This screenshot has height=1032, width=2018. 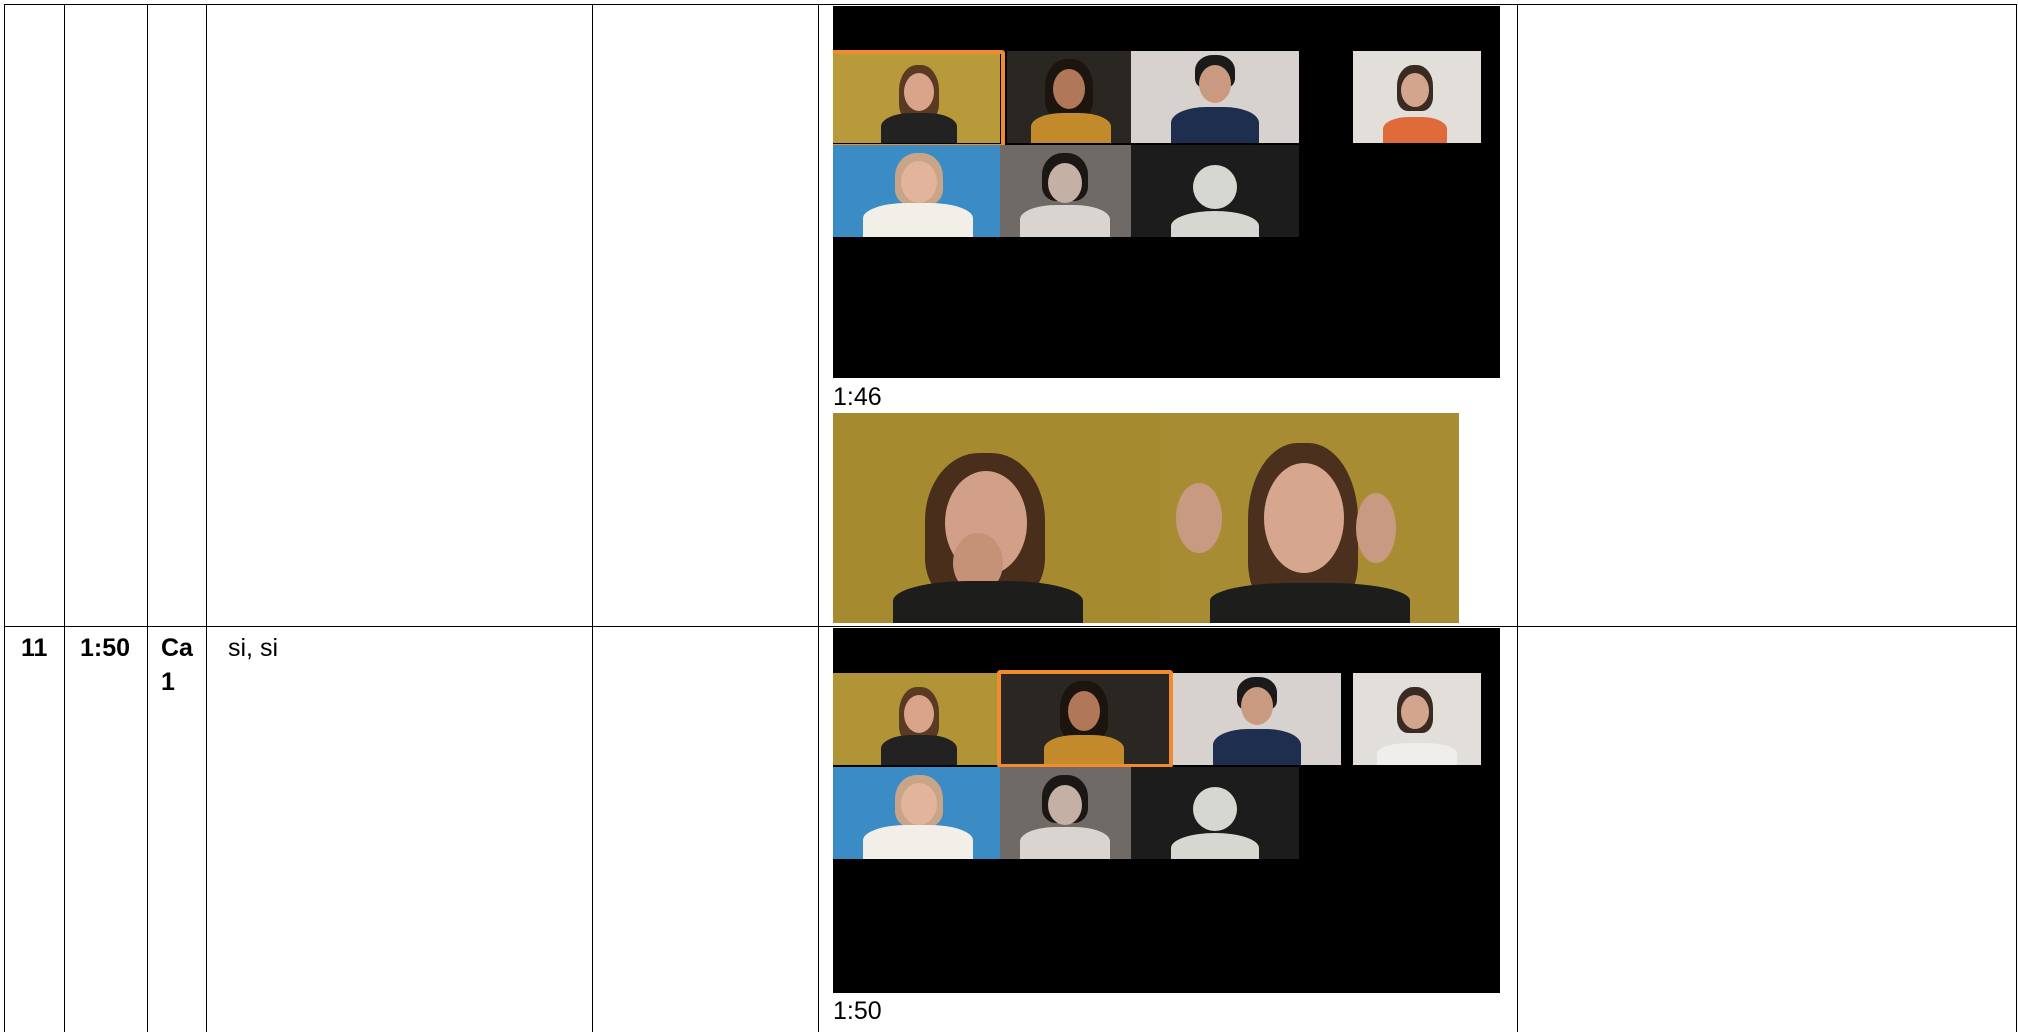 What do you see at coordinates (1010, 626) in the screenshot?
I see `row-line-mid` at bounding box center [1010, 626].